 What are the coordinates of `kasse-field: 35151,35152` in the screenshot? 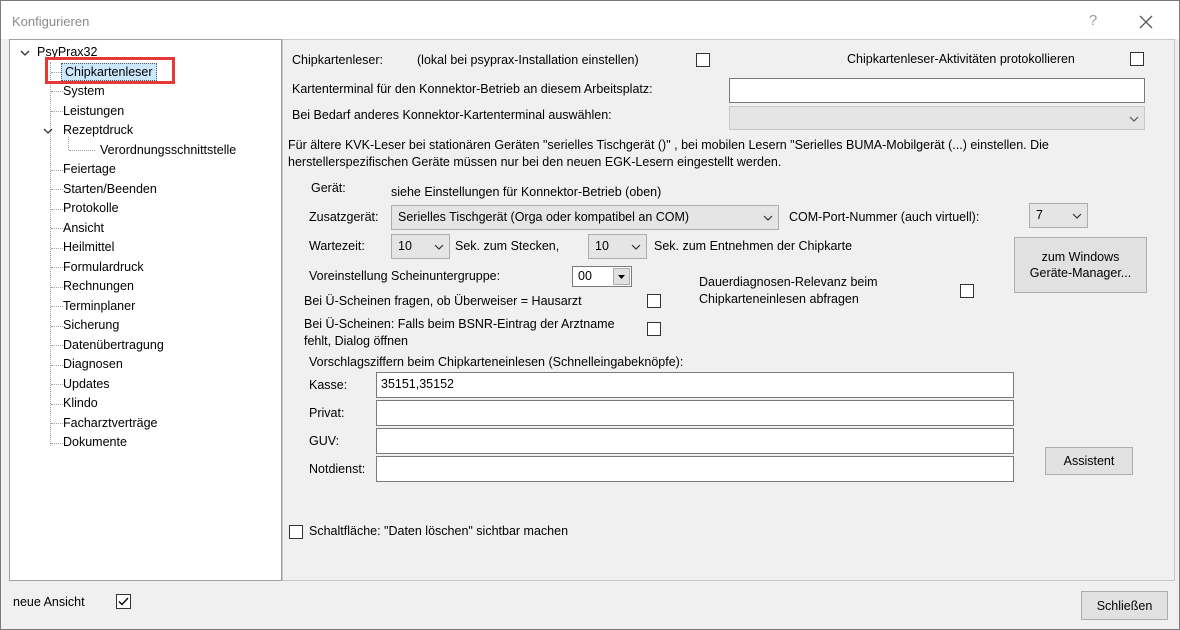 It's located at (695, 385).